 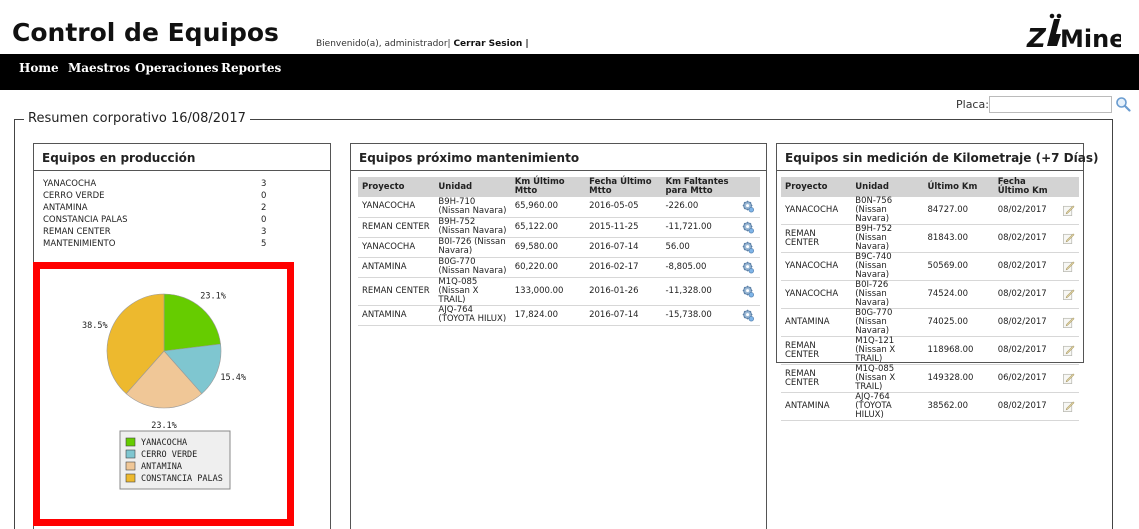 I want to click on table-cell: 17,824.00, so click(x=548, y=315).